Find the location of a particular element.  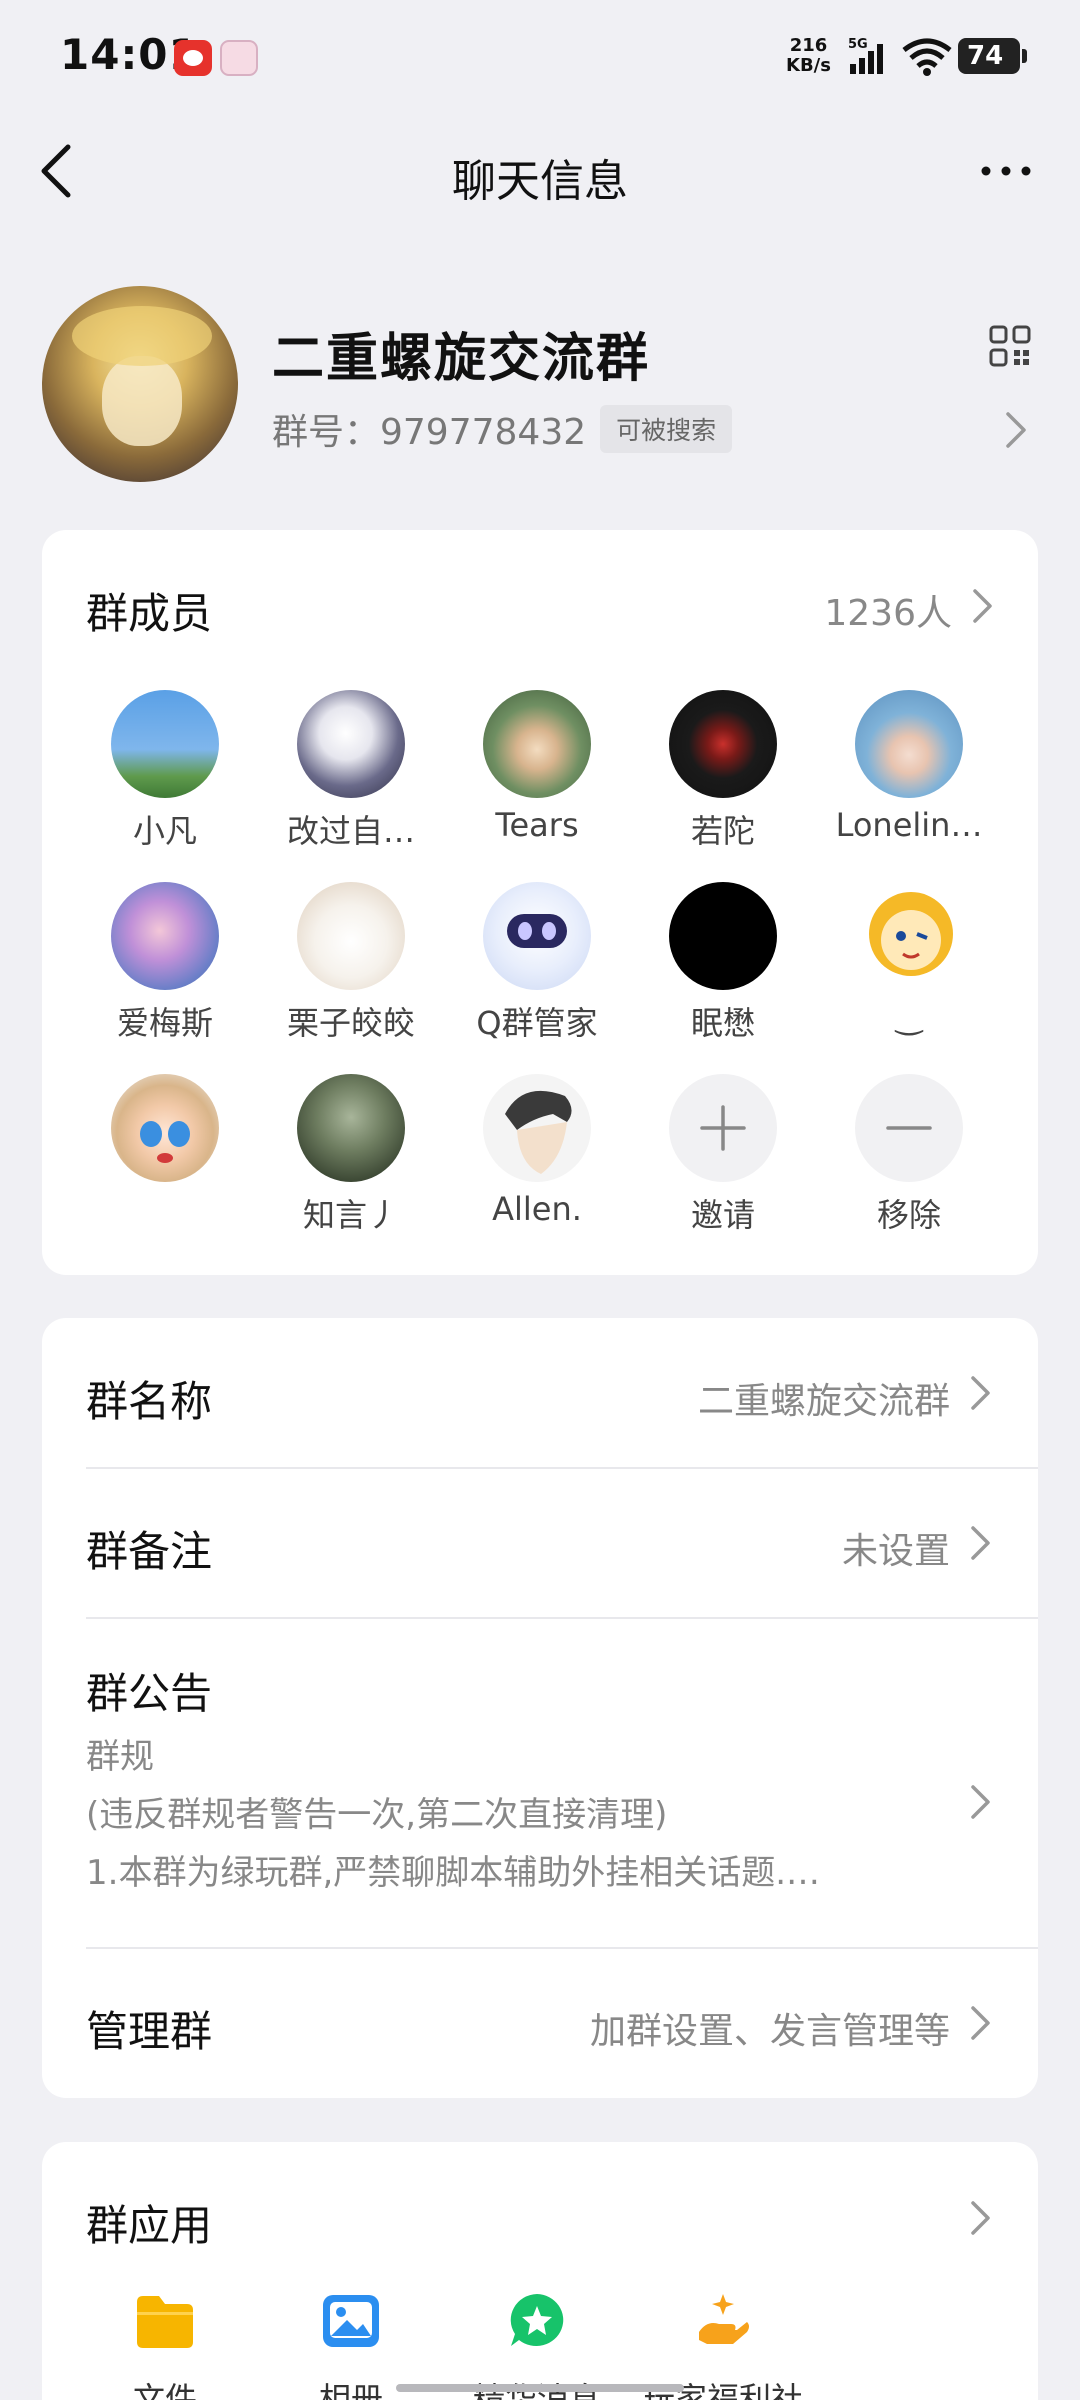

member-item: Tears is located at coordinates (537, 767).